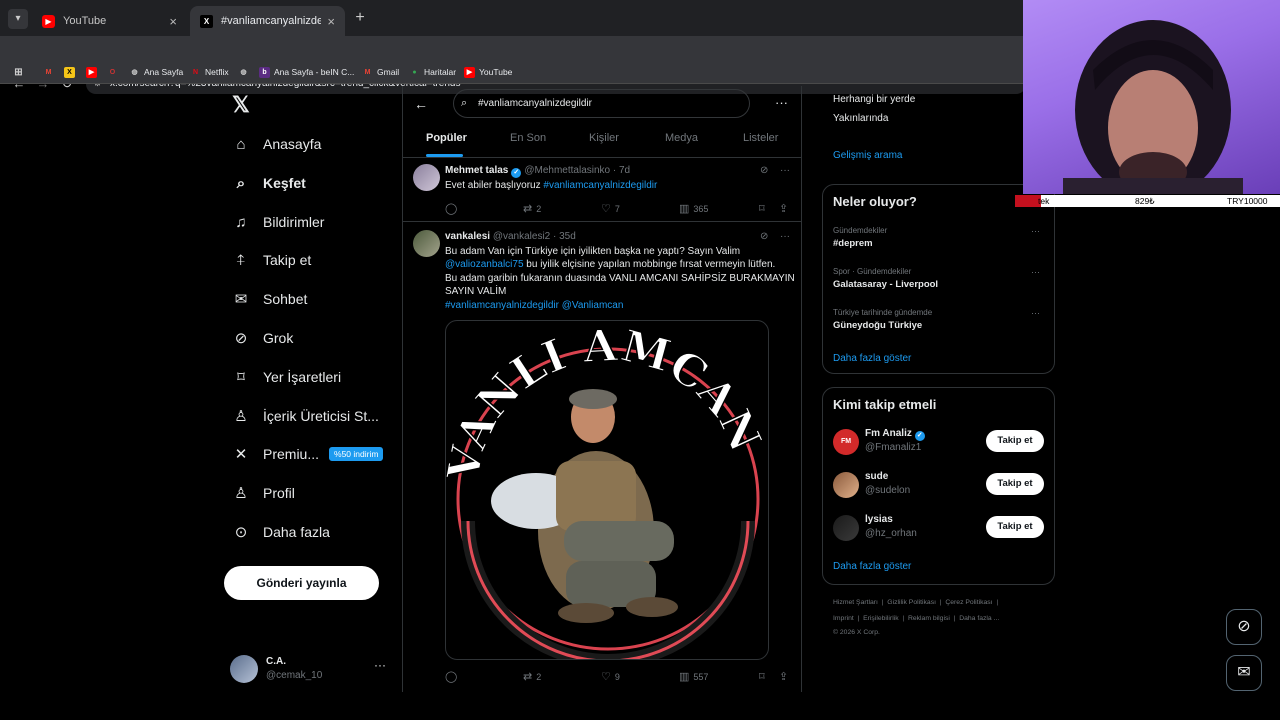 This screenshot has width=1280, height=720. Describe the element at coordinates (421, 104) in the screenshot. I see `back-arrow-icon: ←` at that location.